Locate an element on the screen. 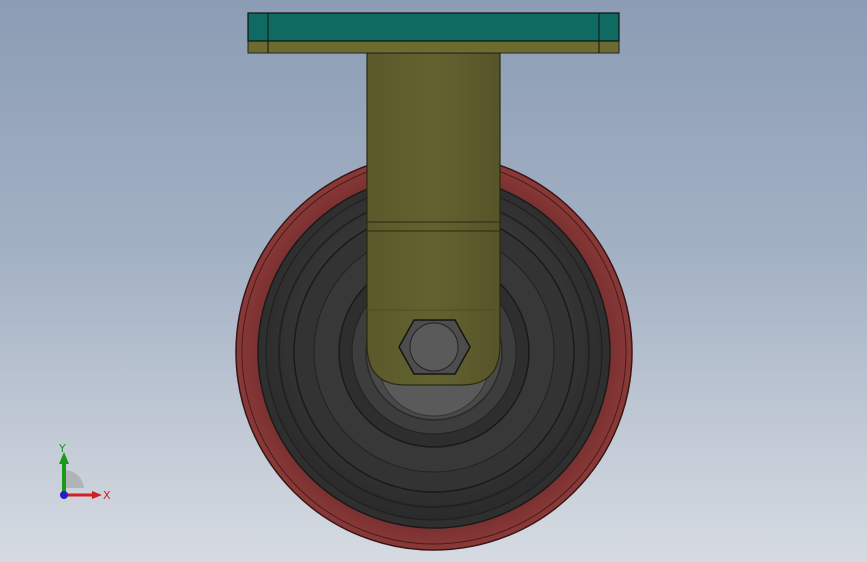 The image size is (867, 562). triad-y-label: Y is located at coordinates (62, 448).